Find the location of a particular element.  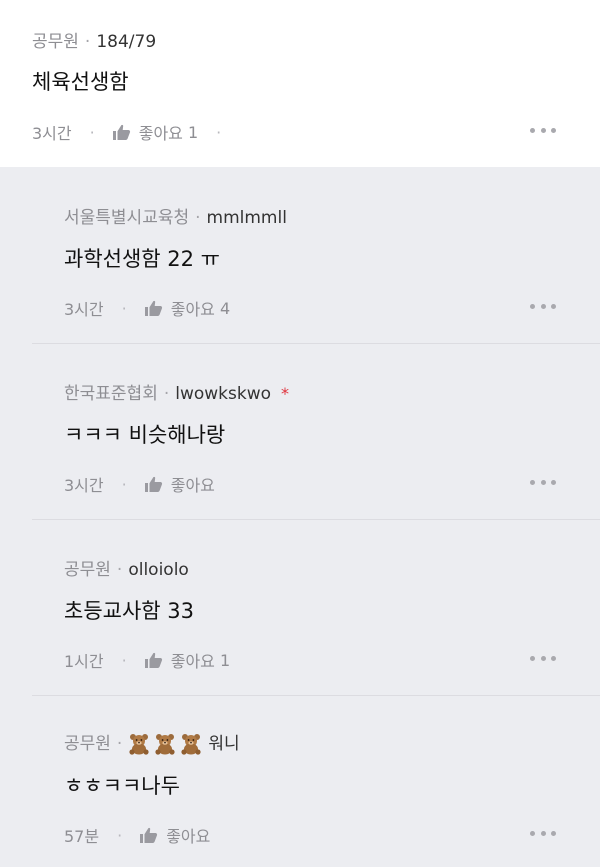

author-nickname: olloiolo is located at coordinates (158, 570).